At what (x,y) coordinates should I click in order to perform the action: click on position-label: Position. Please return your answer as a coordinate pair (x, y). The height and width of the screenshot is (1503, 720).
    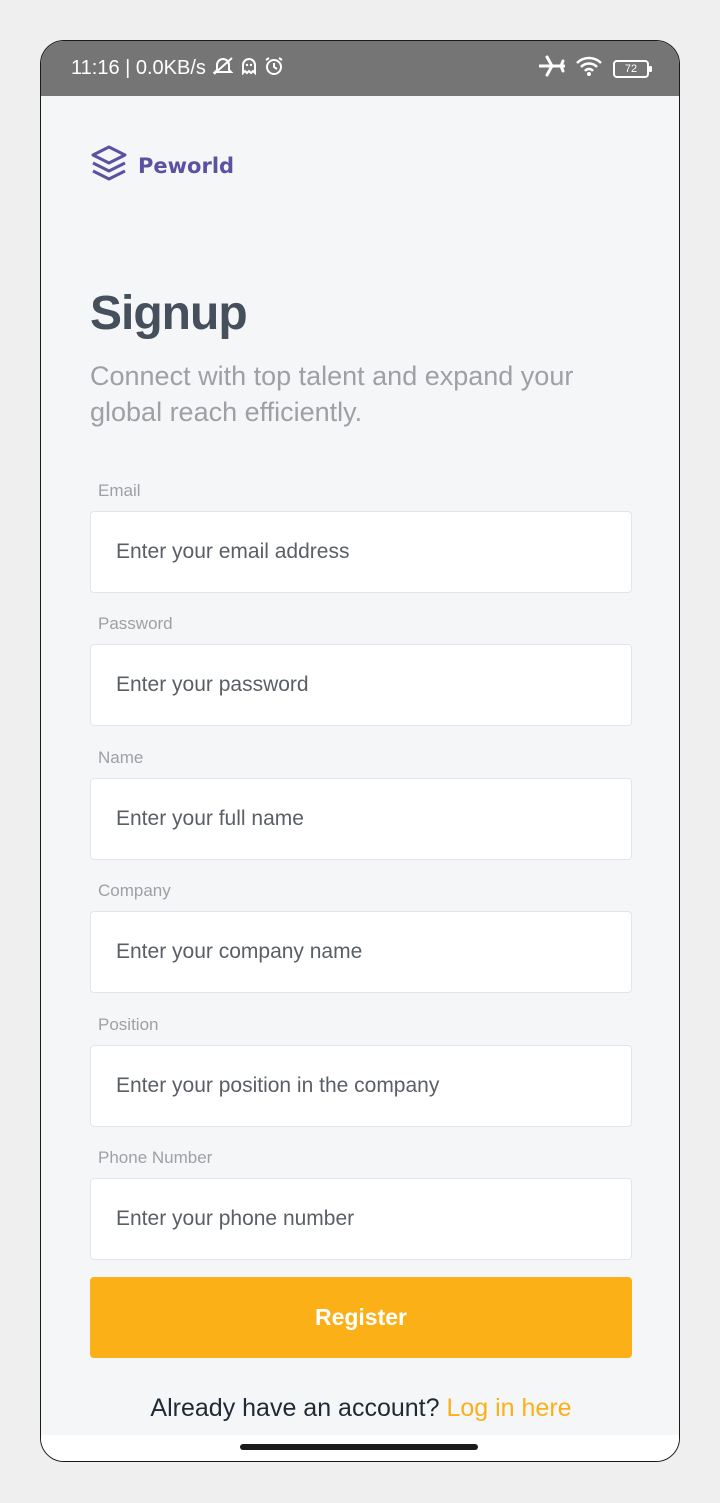
    Looking at the image, I should click on (128, 1024).